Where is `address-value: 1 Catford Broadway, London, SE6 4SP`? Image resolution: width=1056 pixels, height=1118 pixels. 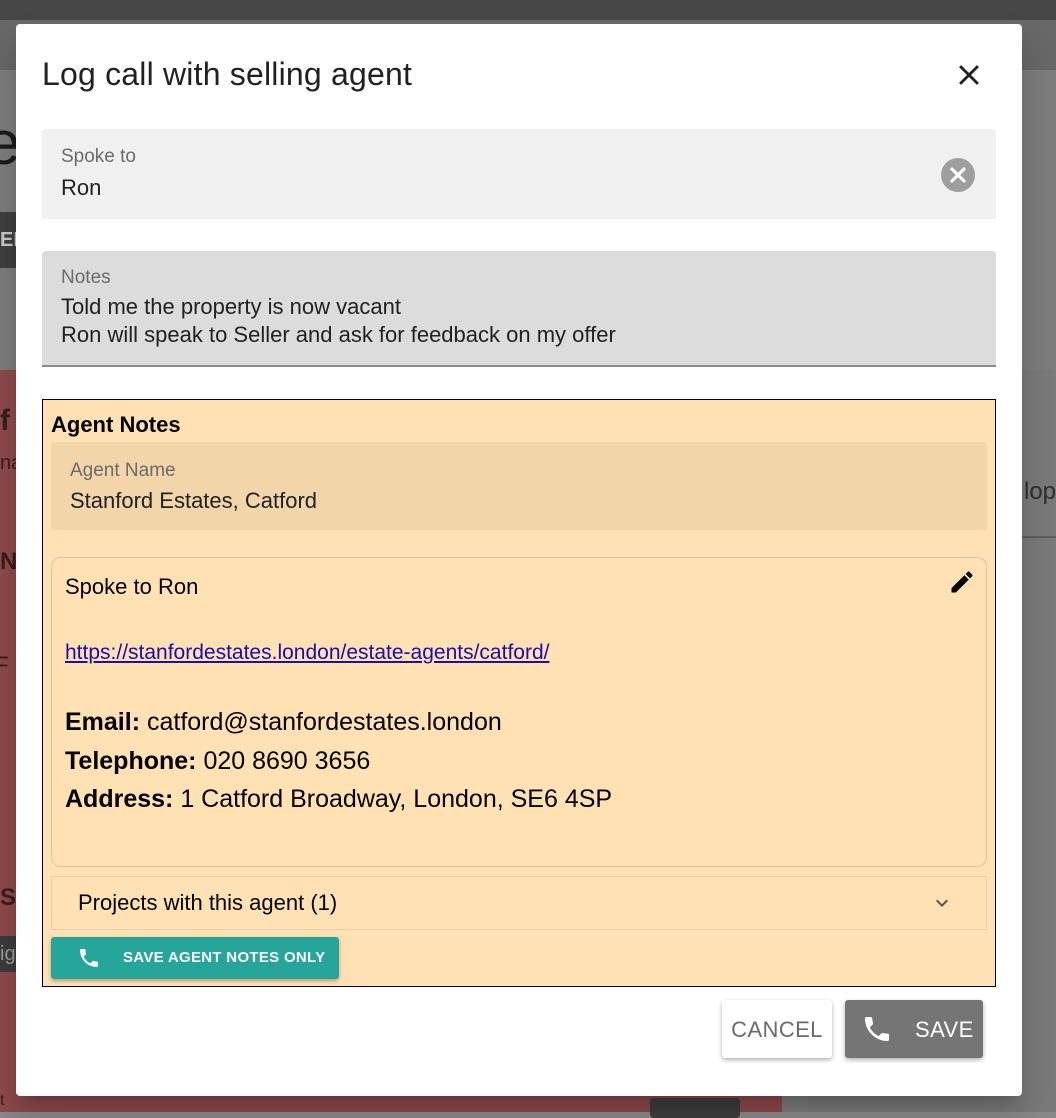 address-value: 1 Catford Broadway, London, SE6 4SP is located at coordinates (396, 799).